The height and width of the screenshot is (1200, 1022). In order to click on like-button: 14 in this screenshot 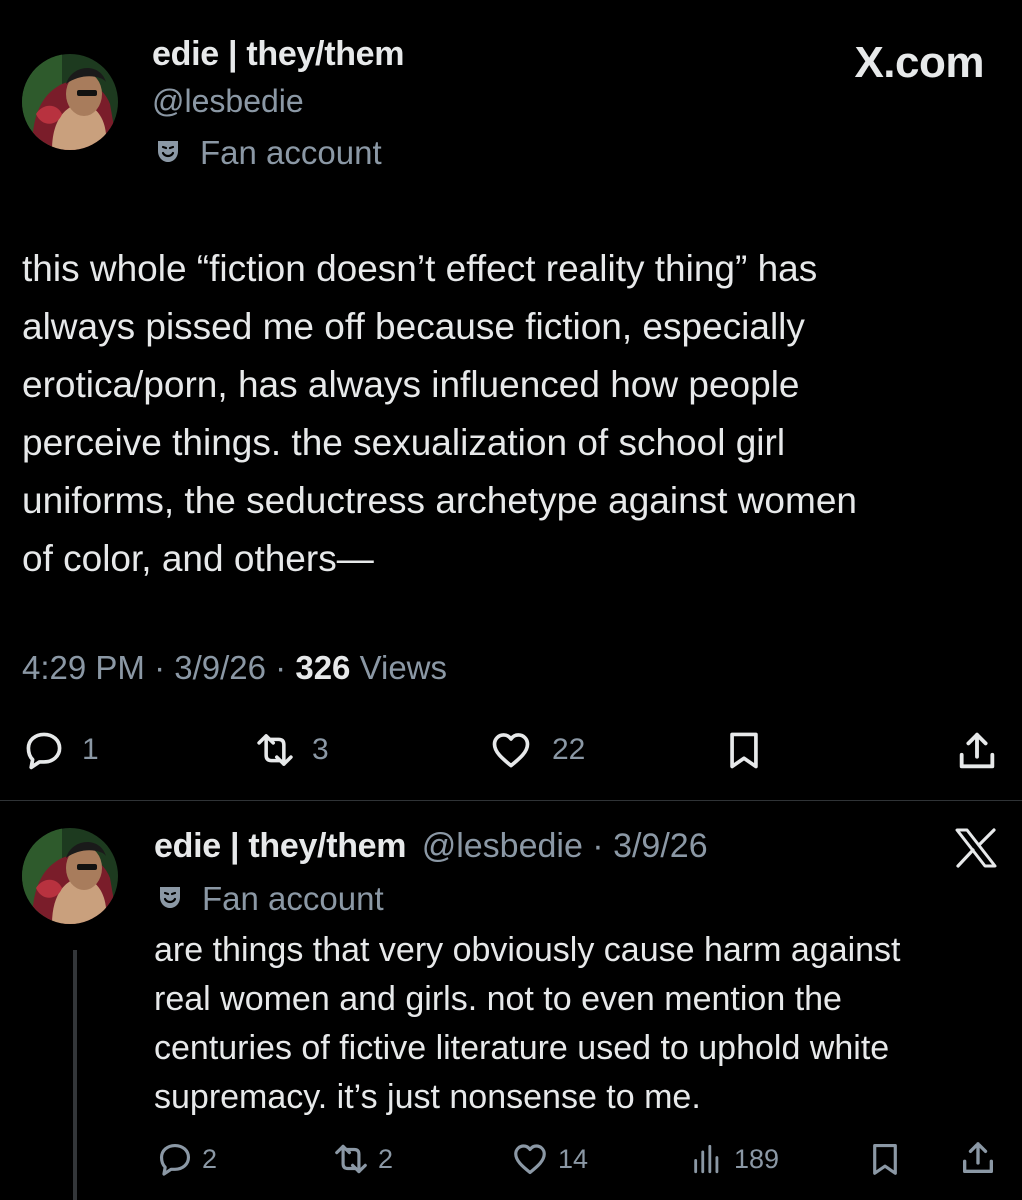, I will do `click(549, 1159)`.